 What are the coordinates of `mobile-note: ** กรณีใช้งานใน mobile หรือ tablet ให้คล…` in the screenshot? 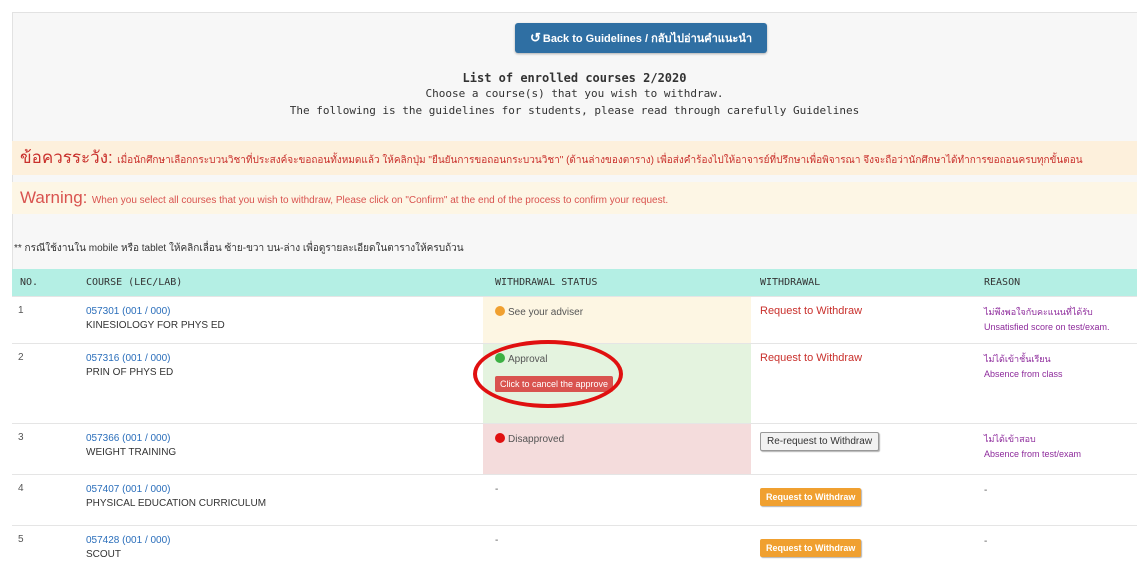 It's located at (239, 248).